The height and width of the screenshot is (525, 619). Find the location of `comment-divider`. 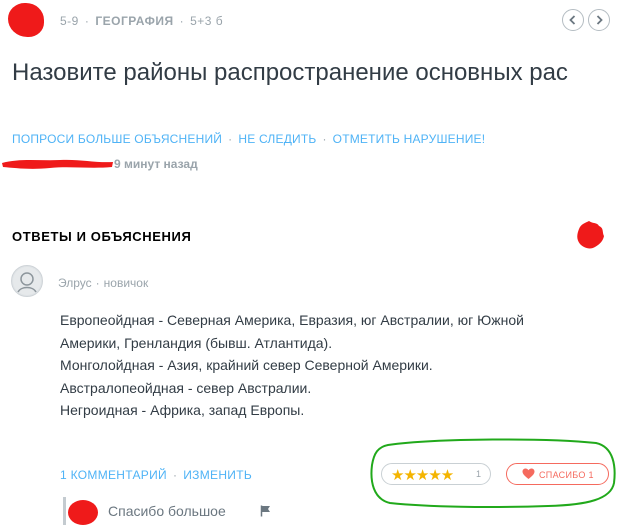

comment-divider is located at coordinates (64, 511).